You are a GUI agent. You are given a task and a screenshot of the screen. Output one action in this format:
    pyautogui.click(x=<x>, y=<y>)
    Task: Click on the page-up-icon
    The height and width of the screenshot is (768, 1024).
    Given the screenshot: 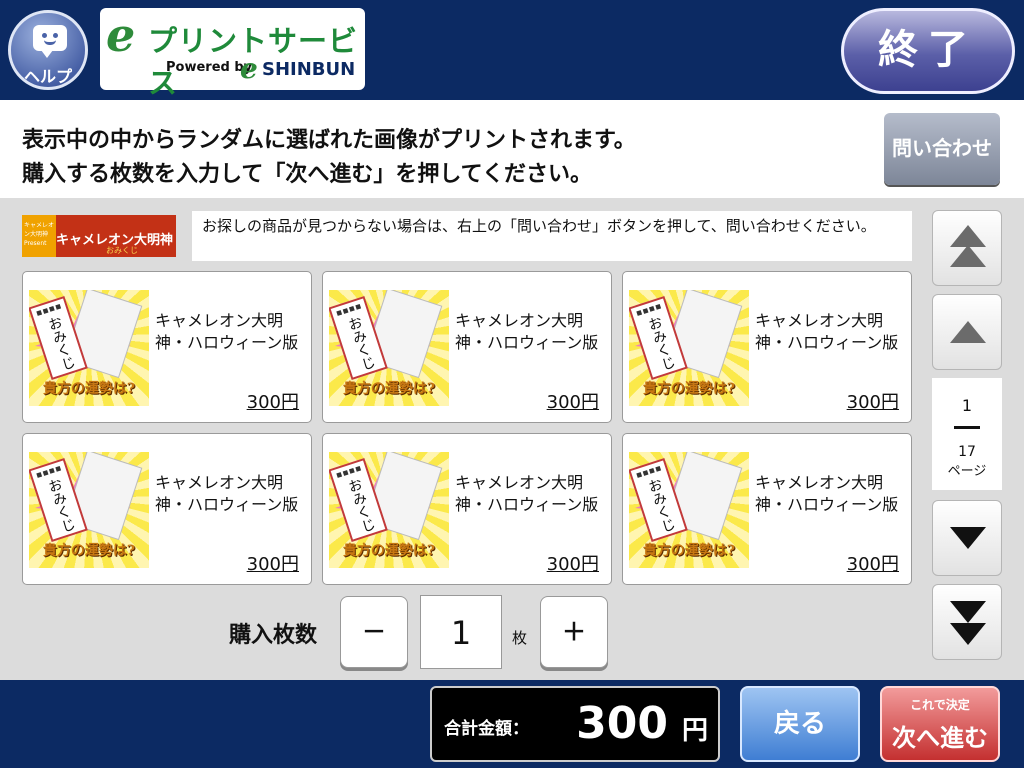 What is the action you would take?
    pyautogui.click(x=968, y=332)
    